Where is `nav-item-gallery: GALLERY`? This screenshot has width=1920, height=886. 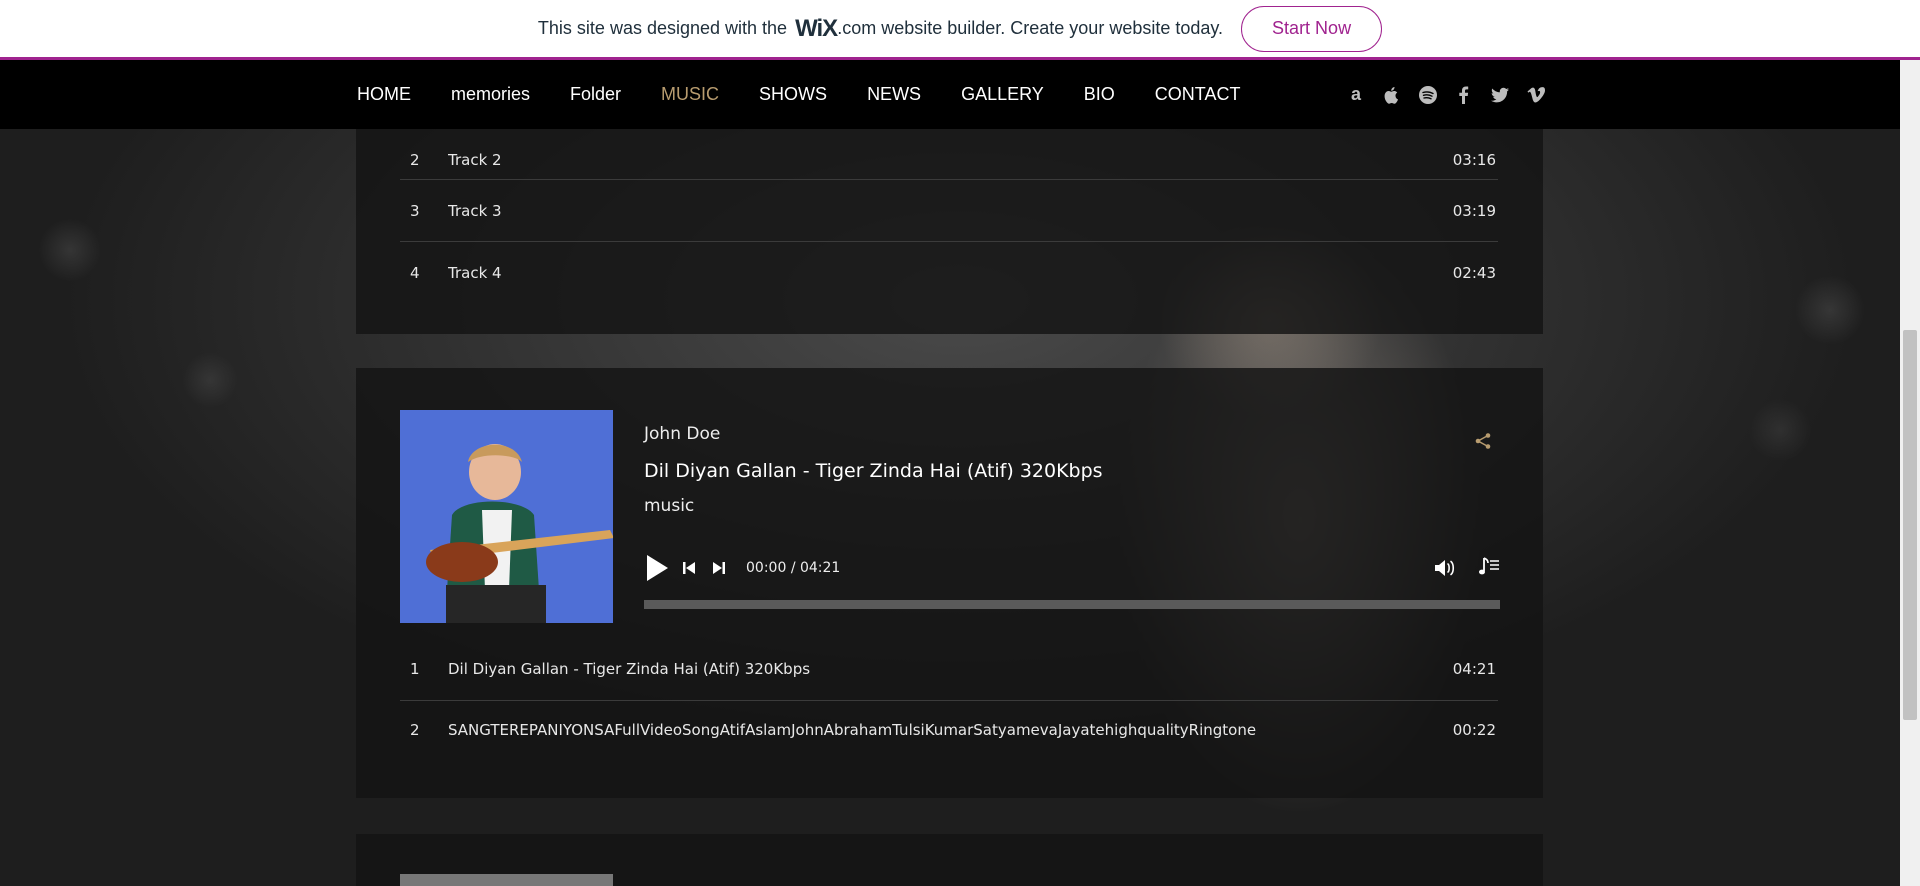
nav-item-gallery: GALLERY is located at coordinates (1002, 94).